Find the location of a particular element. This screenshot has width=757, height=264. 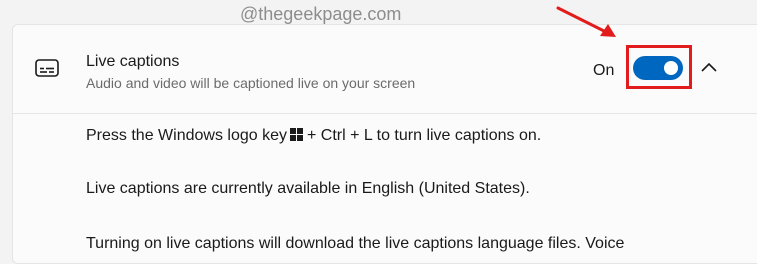

closed-captions-icon is located at coordinates (47, 68).